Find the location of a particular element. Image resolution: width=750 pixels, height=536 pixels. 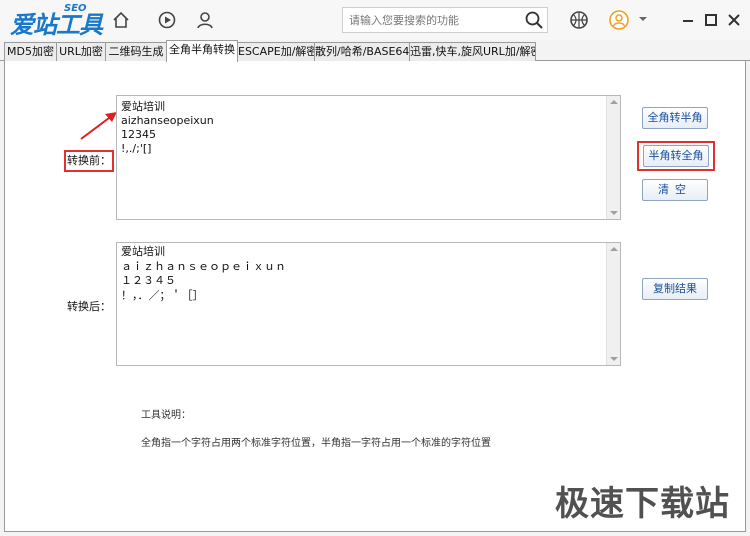

red-arrow-annotation is located at coordinates (98, 126).